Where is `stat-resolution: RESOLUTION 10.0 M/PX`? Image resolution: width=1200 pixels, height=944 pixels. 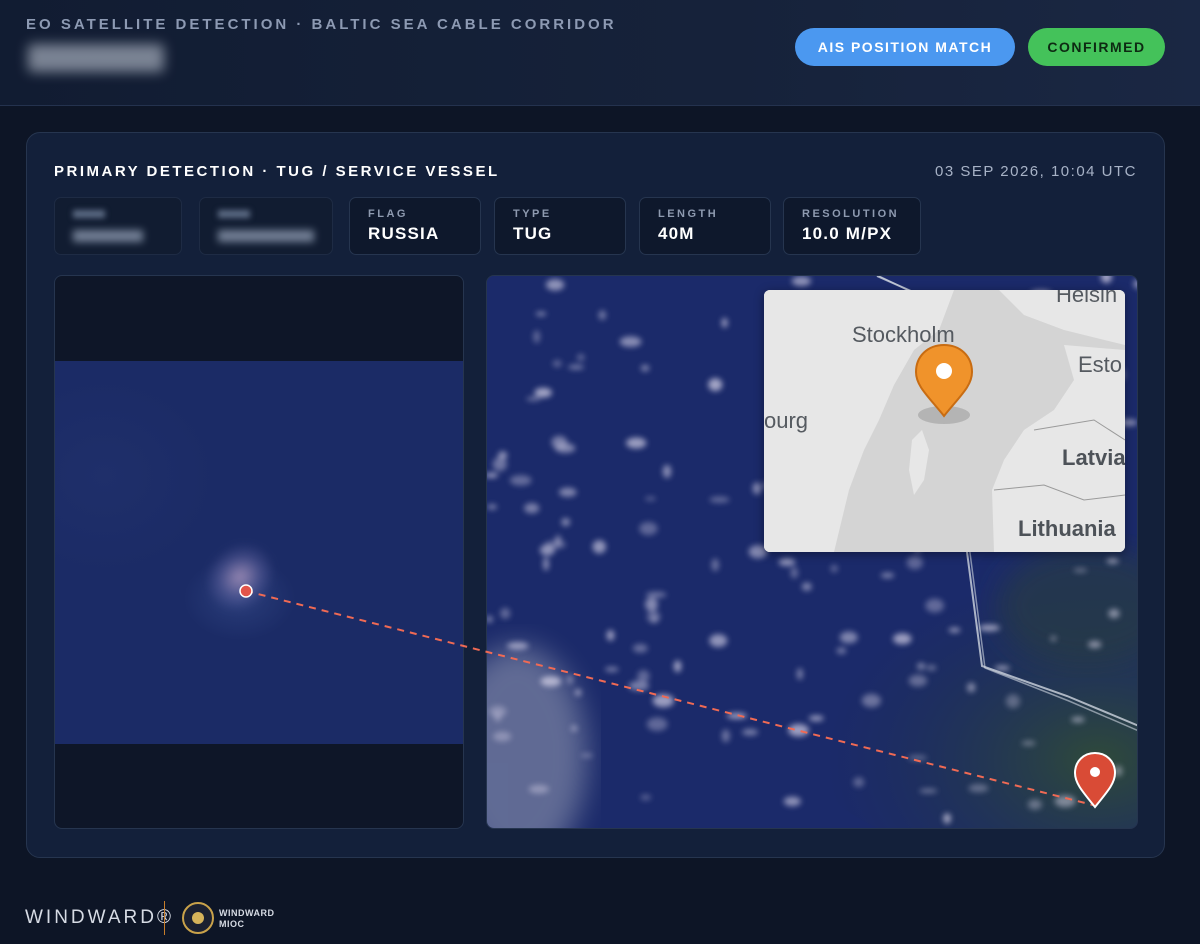 stat-resolution: RESOLUTION 10.0 M/PX is located at coordinates (852, 226).